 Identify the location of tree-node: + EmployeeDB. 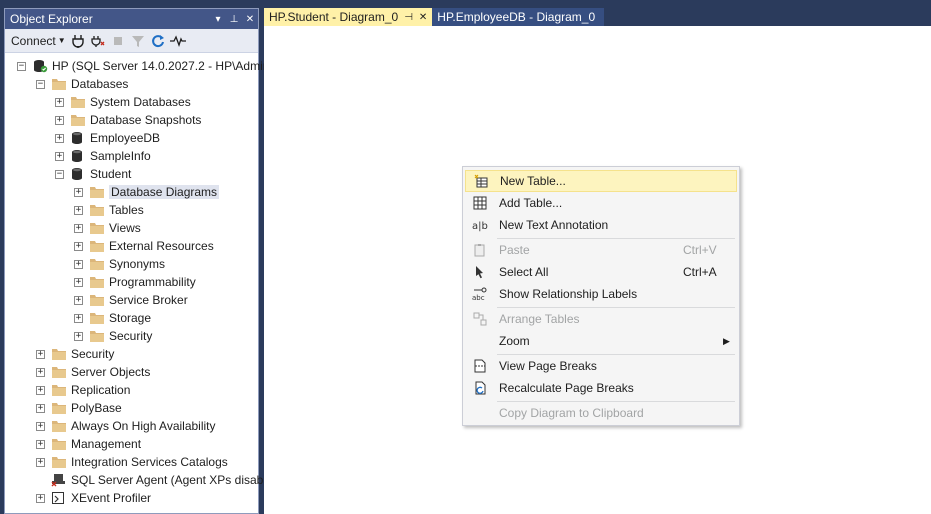
(107, 138).